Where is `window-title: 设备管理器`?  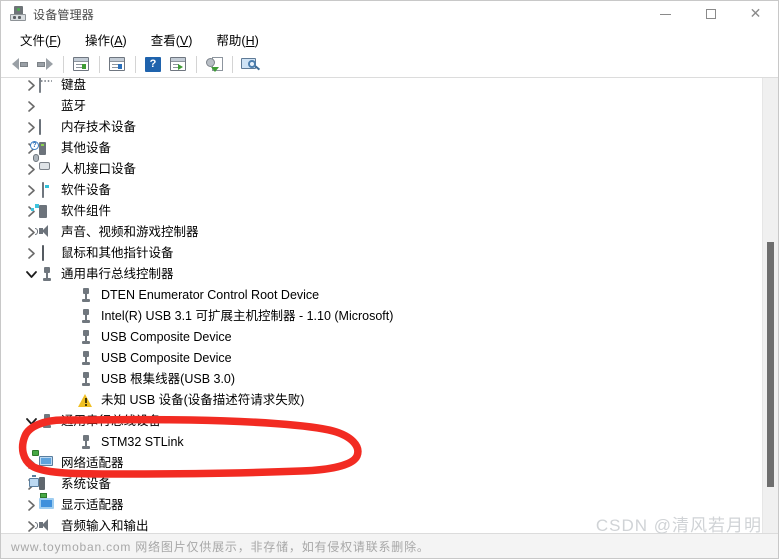 window-title: 设备管理器 is located at coordinates (64, 14).